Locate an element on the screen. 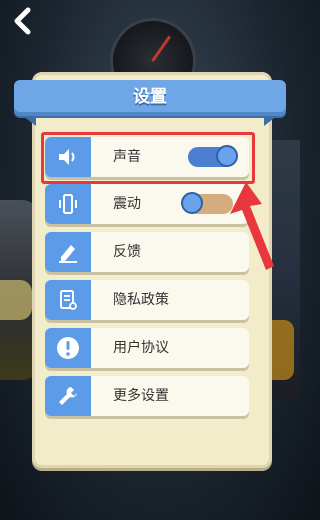 The width and height of the screenshot is (320, 520). alert-icon-box is located at coordinates (68, 348).